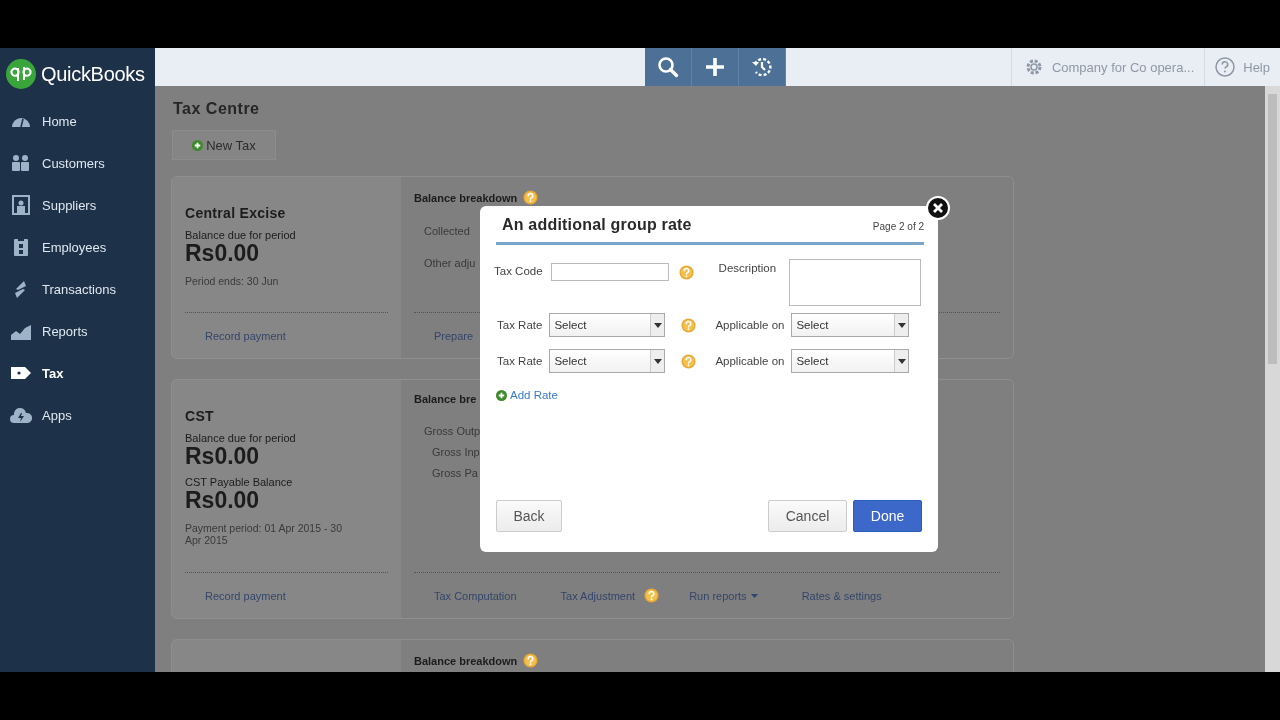 The width and height of the screenshot is (1280, 720). Describe the element at coordinates (264, 534) in the screenshot. I see `period-note: Payment period: 01 Apr 2015 - 30 Apr 2015` at that location.